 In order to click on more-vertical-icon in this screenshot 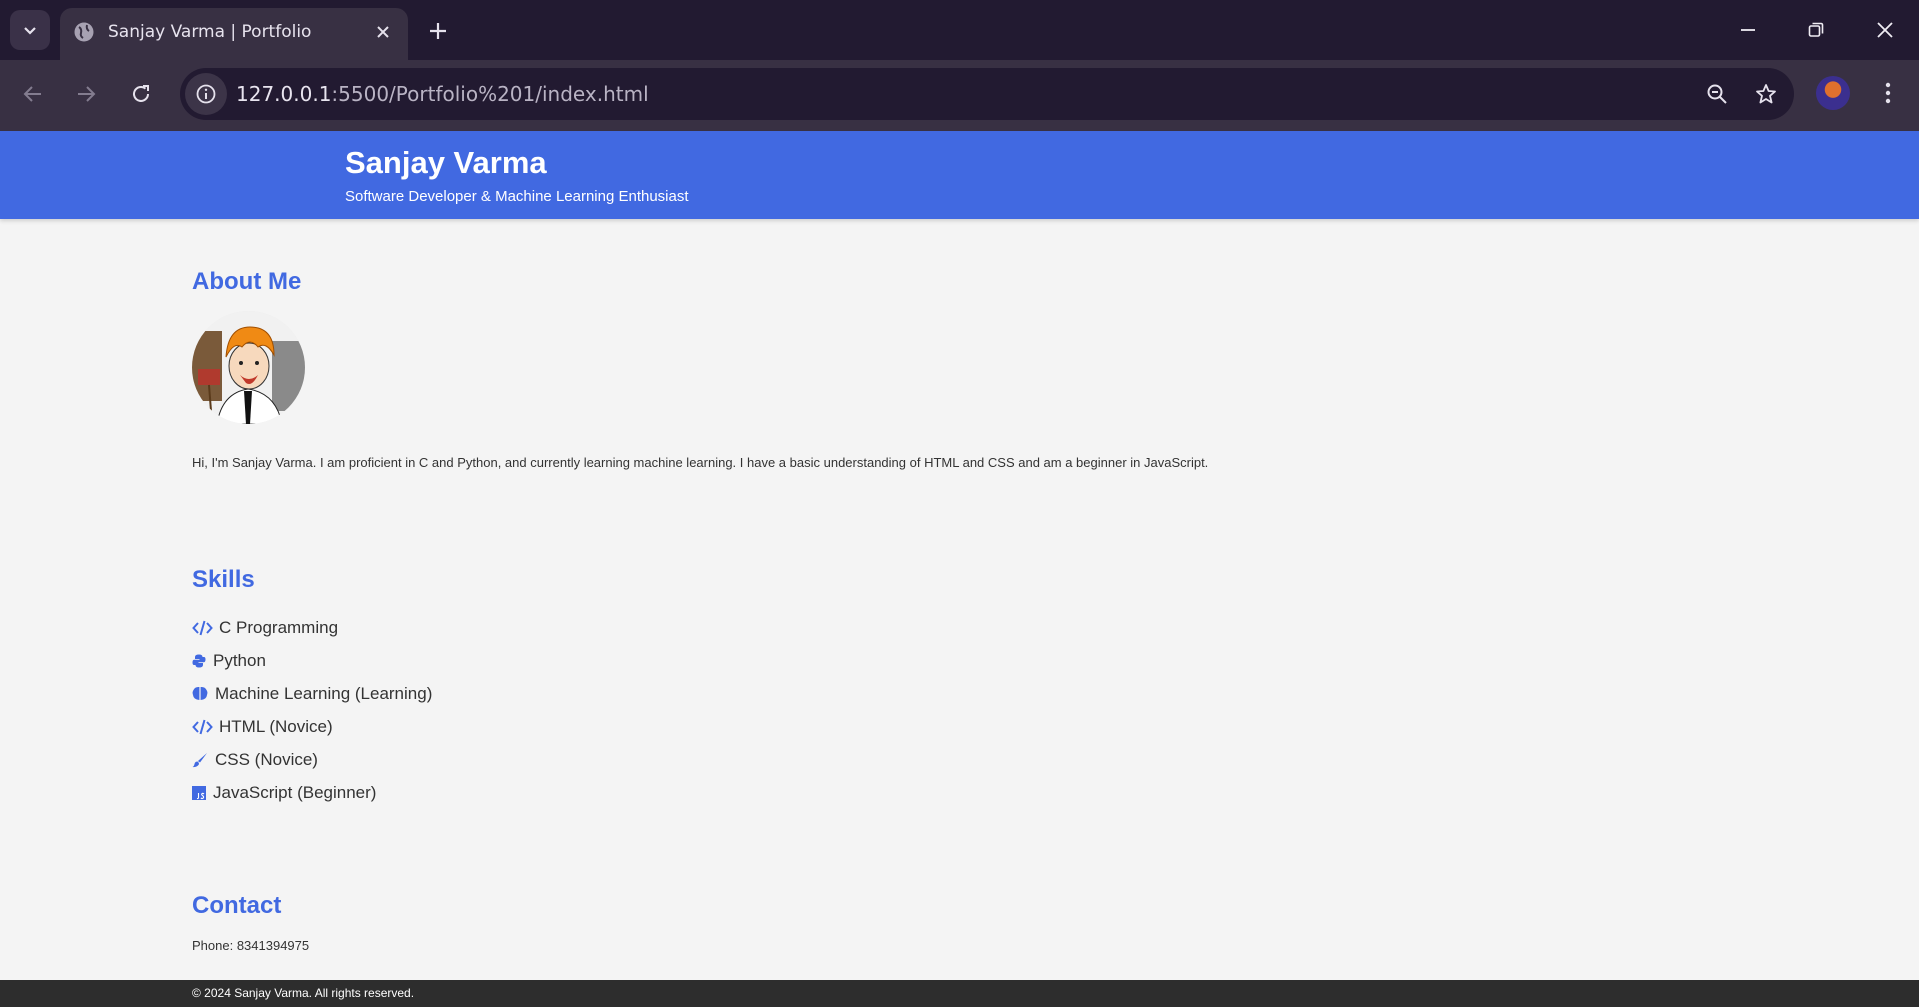, I will do `click(1888, 93)`.